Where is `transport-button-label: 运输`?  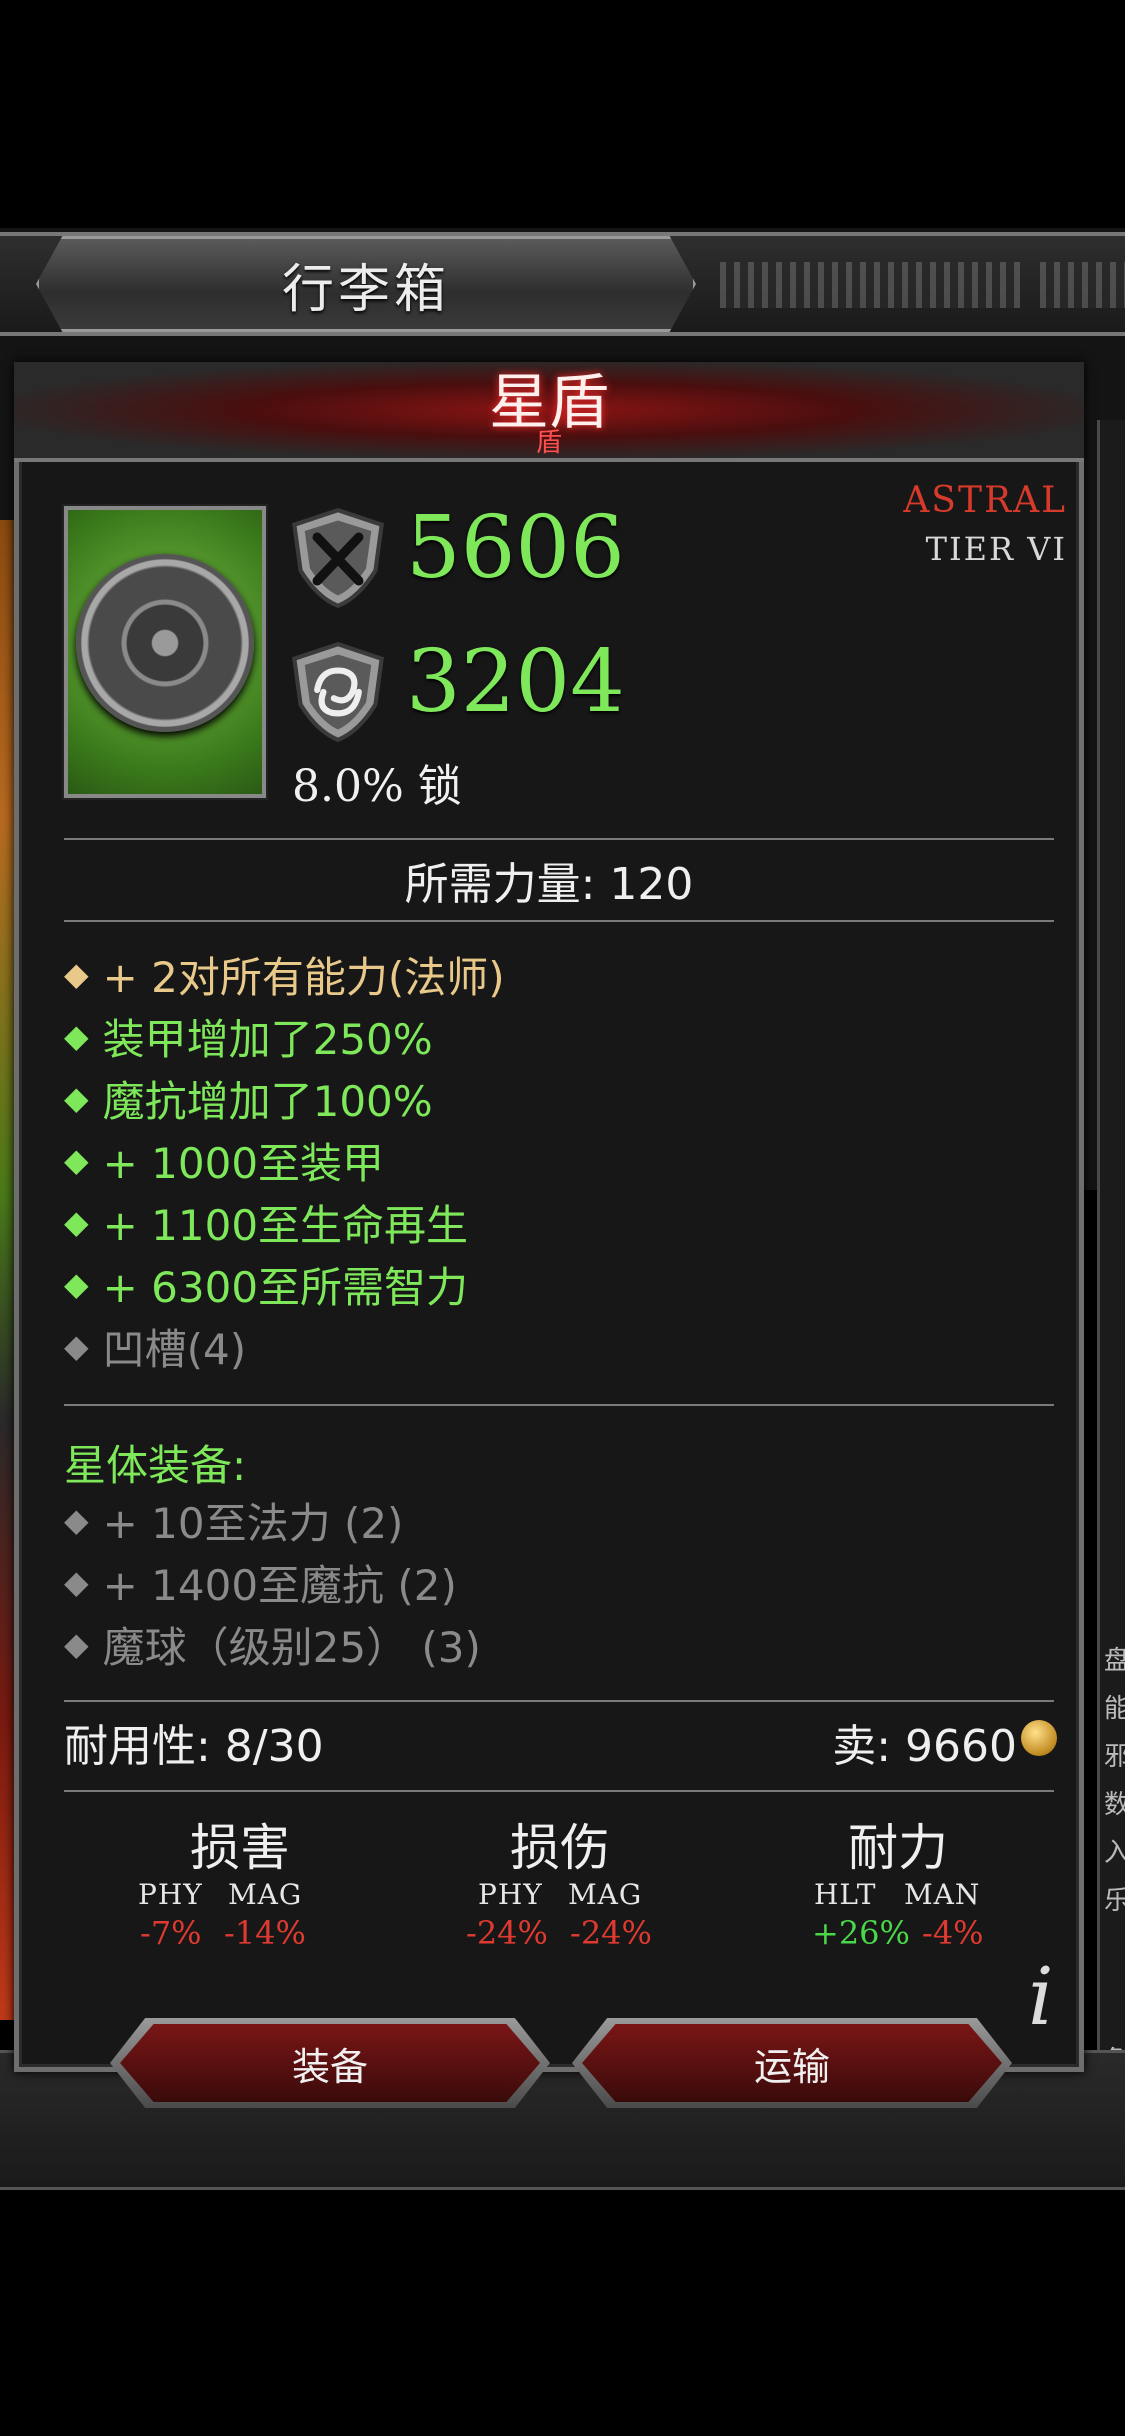
transport-button-label: 运输 is located at coordinates (792, 2063).